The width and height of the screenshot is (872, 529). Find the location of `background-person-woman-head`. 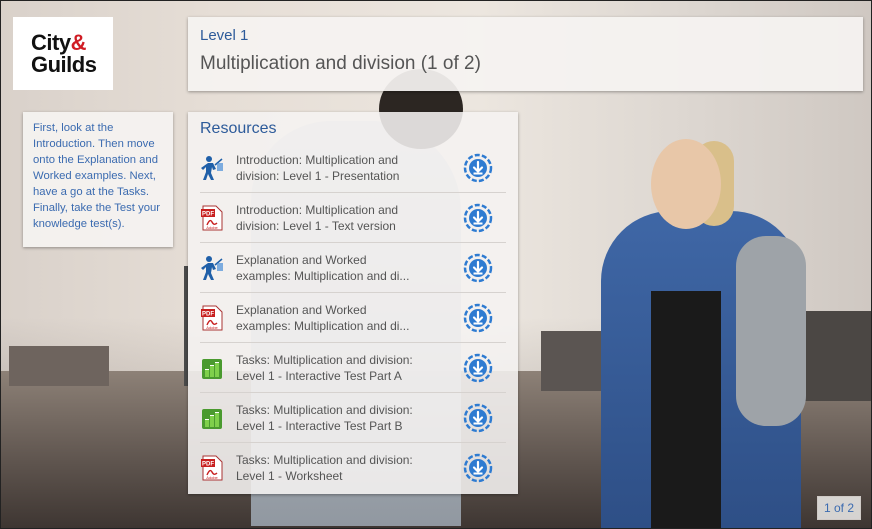

background-person-woman-head is located at coordinates (686, 184).